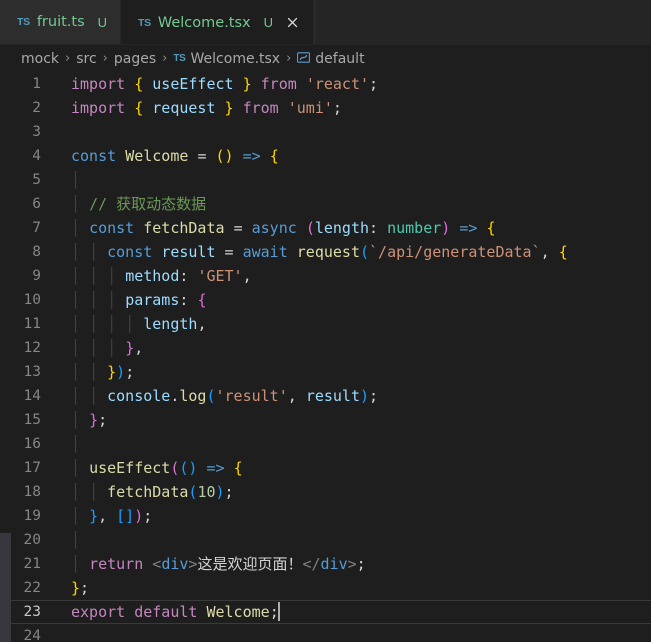 The image size is (651, 642). I want to click on line-number: 7, so click(36, 228).